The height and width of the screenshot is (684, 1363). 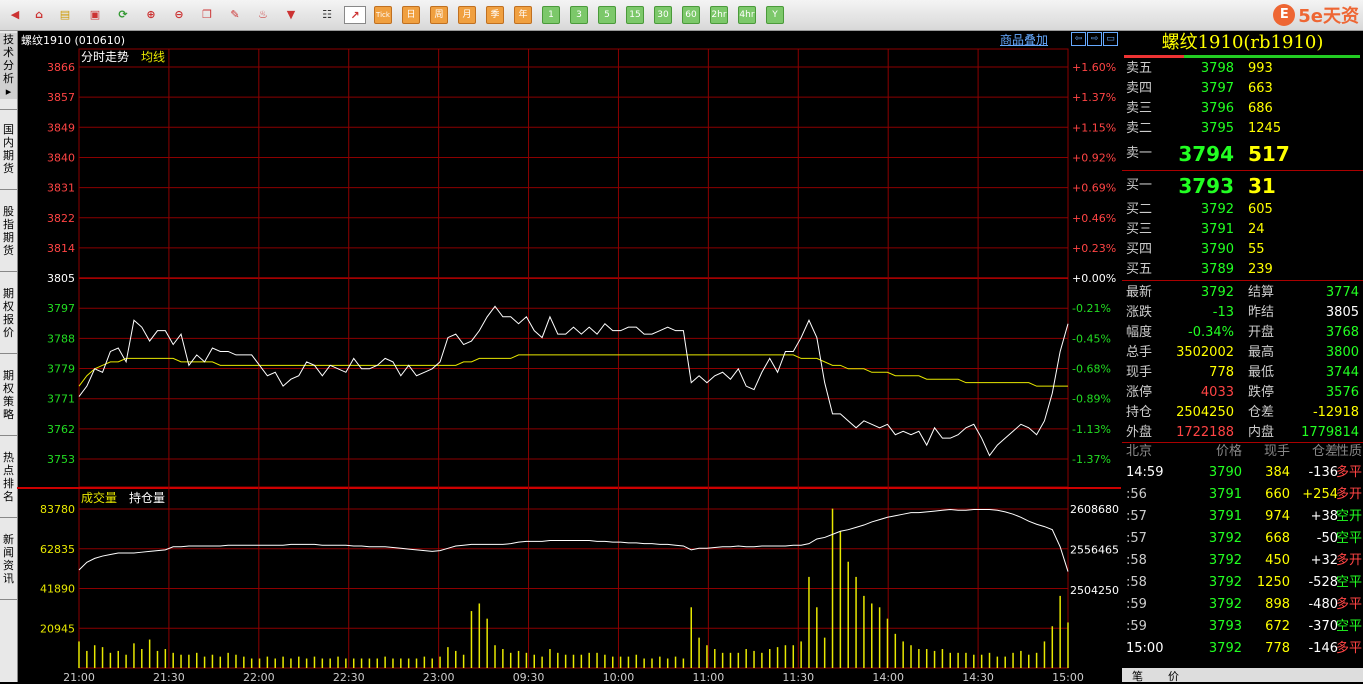 What do you see at coordinates (1242, 393) in the screenshot?
I see `stats-row: 涨停 4033 跌停 3576` at bounding box center [1242, 393].